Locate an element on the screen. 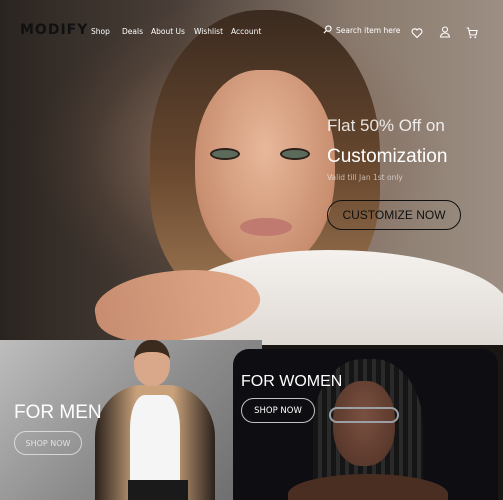 The width and height of the screenshot is (503, 500). search-label: Search item here is located at coordinates (368, 30).